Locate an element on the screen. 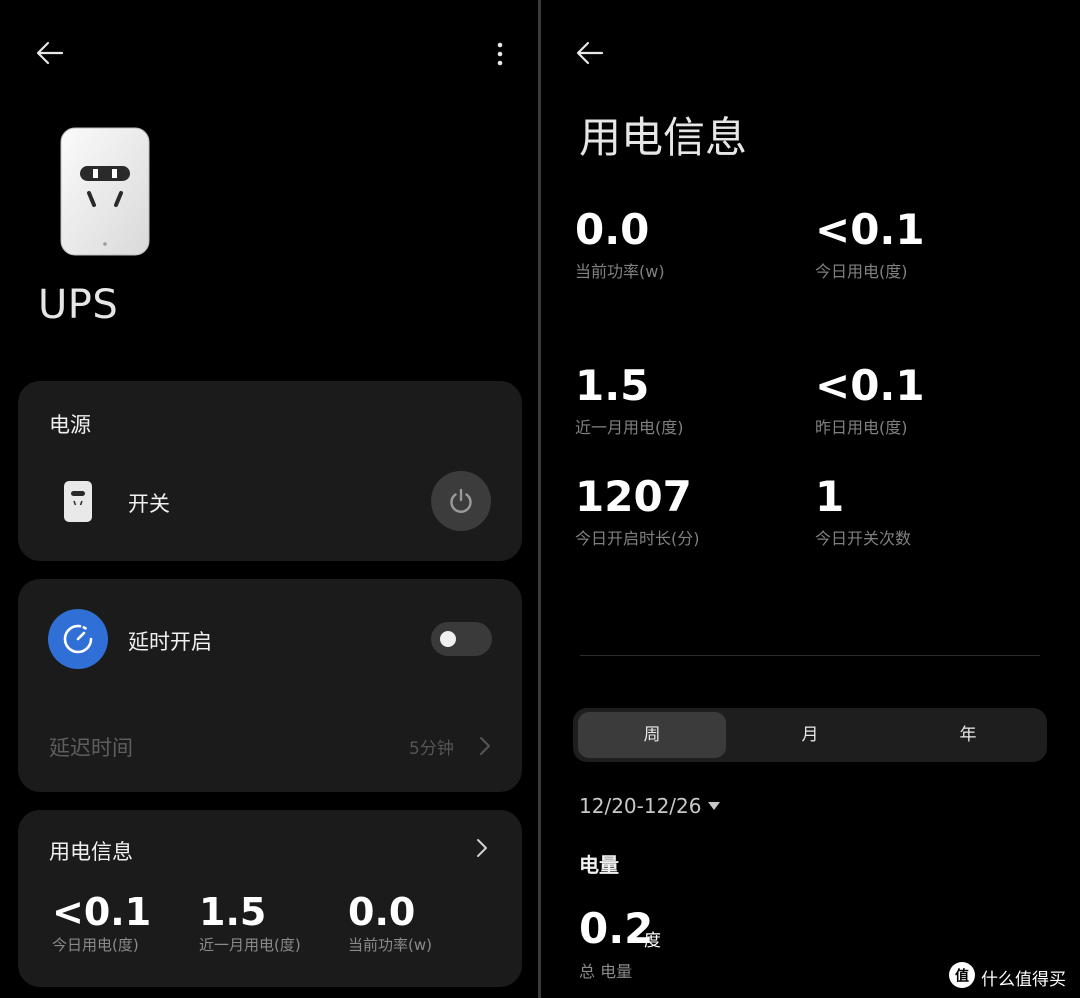  period-segmented-control: 周 月 年 is located at coordinates (810, 735).